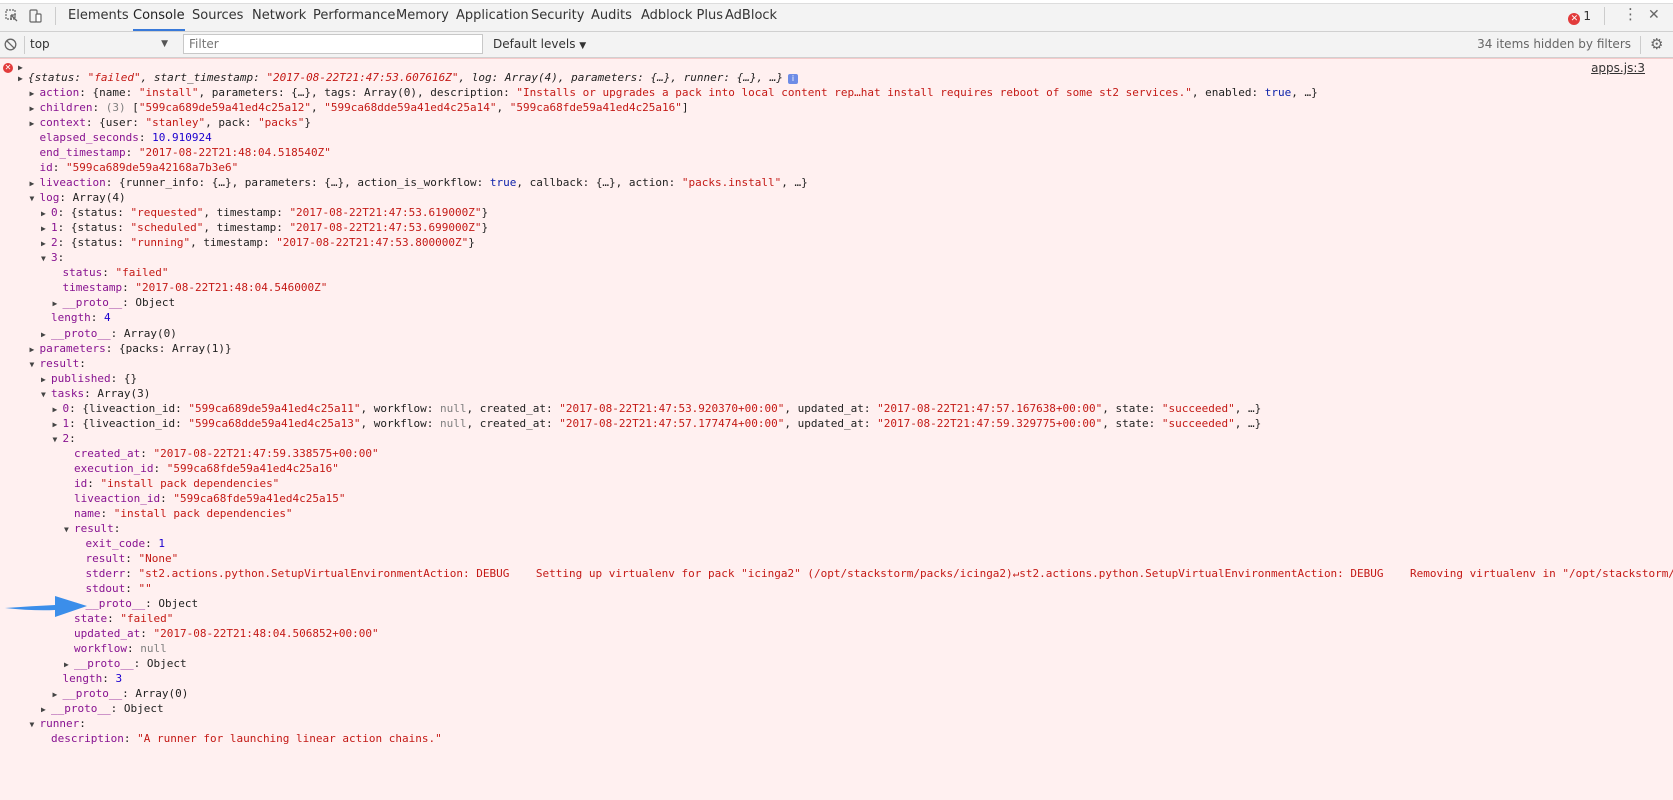 The height and width of the screenshot is (800, 1673). What do you see at coordinates (182, 138) in the screenshot?
I see `property-value: 10.910924` at bounding box center [182, 138].